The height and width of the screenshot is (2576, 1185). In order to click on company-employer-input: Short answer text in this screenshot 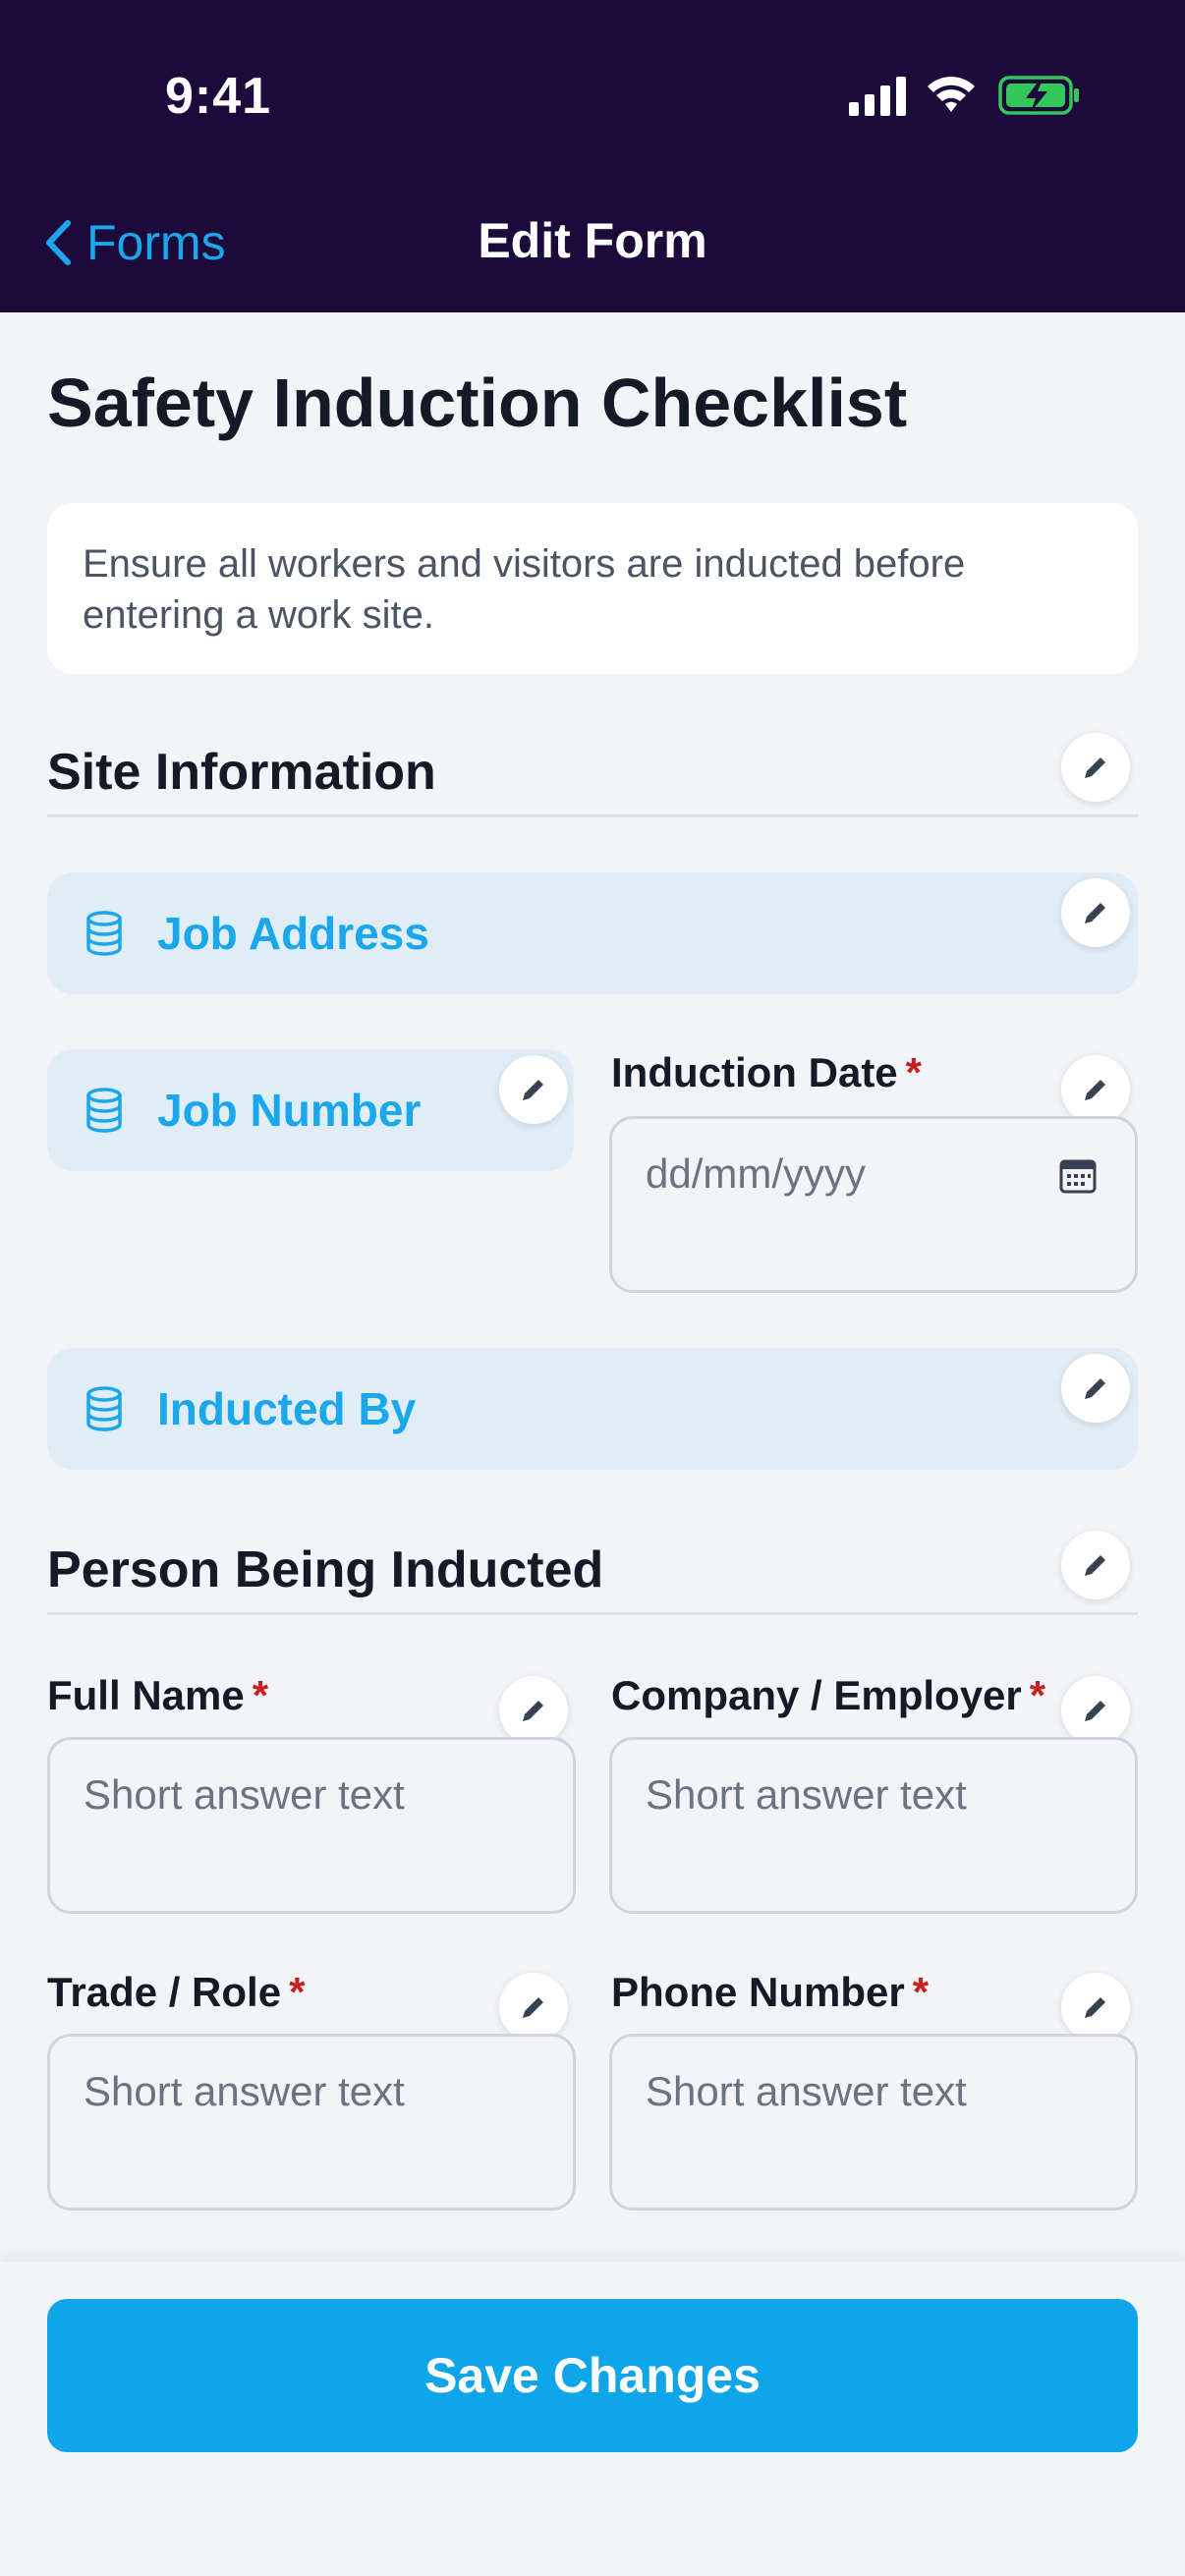, I will do `click(874, 1825)`.